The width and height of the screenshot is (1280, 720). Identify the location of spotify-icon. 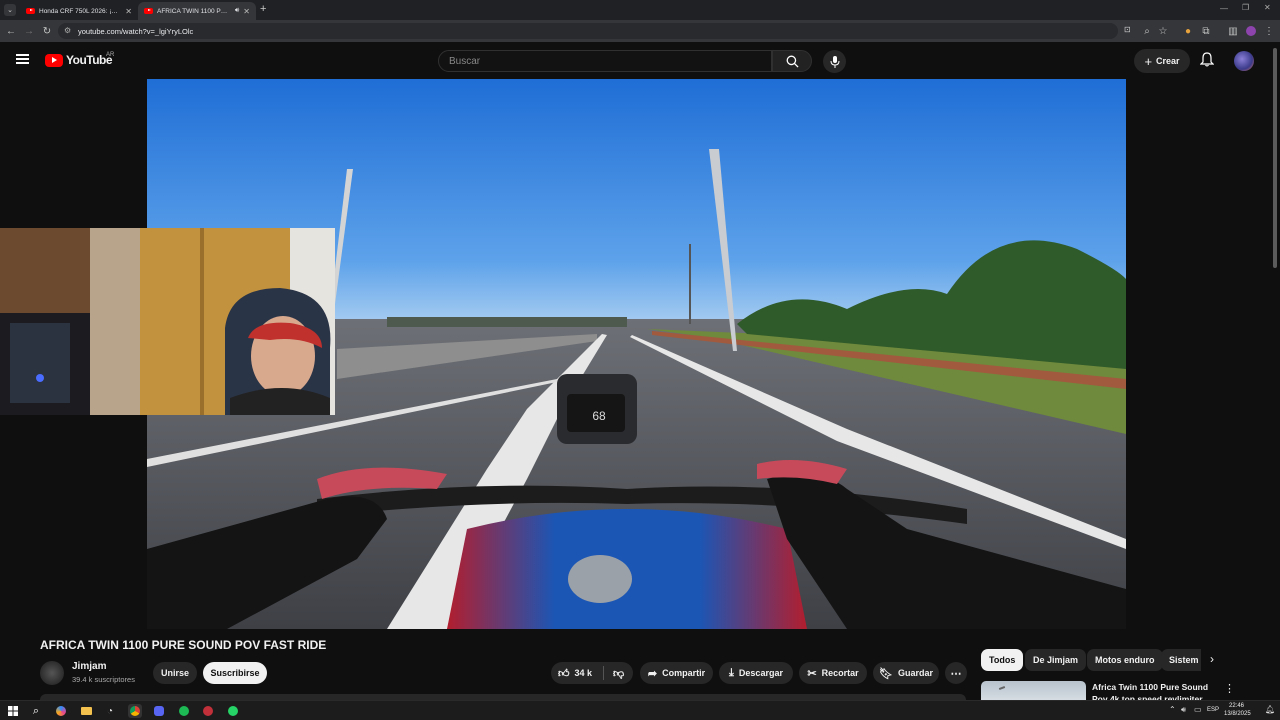
(184, 711).